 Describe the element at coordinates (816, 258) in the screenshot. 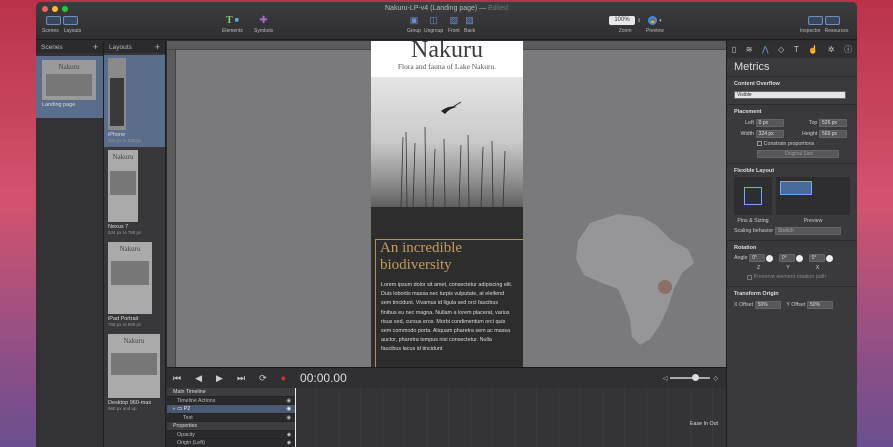

I see `rotation-x-field: 0°` at that location.